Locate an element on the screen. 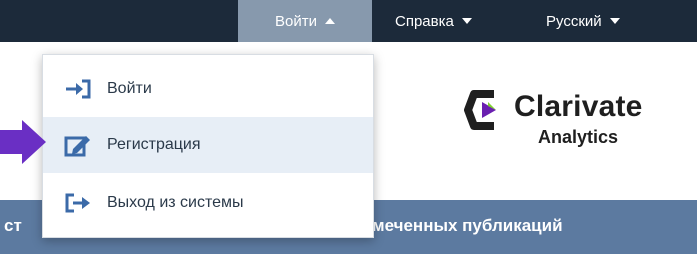 Image resolution: width=697 pixels, height=260 pixels. band-left-text: ст is located at coordinates (13, 225).